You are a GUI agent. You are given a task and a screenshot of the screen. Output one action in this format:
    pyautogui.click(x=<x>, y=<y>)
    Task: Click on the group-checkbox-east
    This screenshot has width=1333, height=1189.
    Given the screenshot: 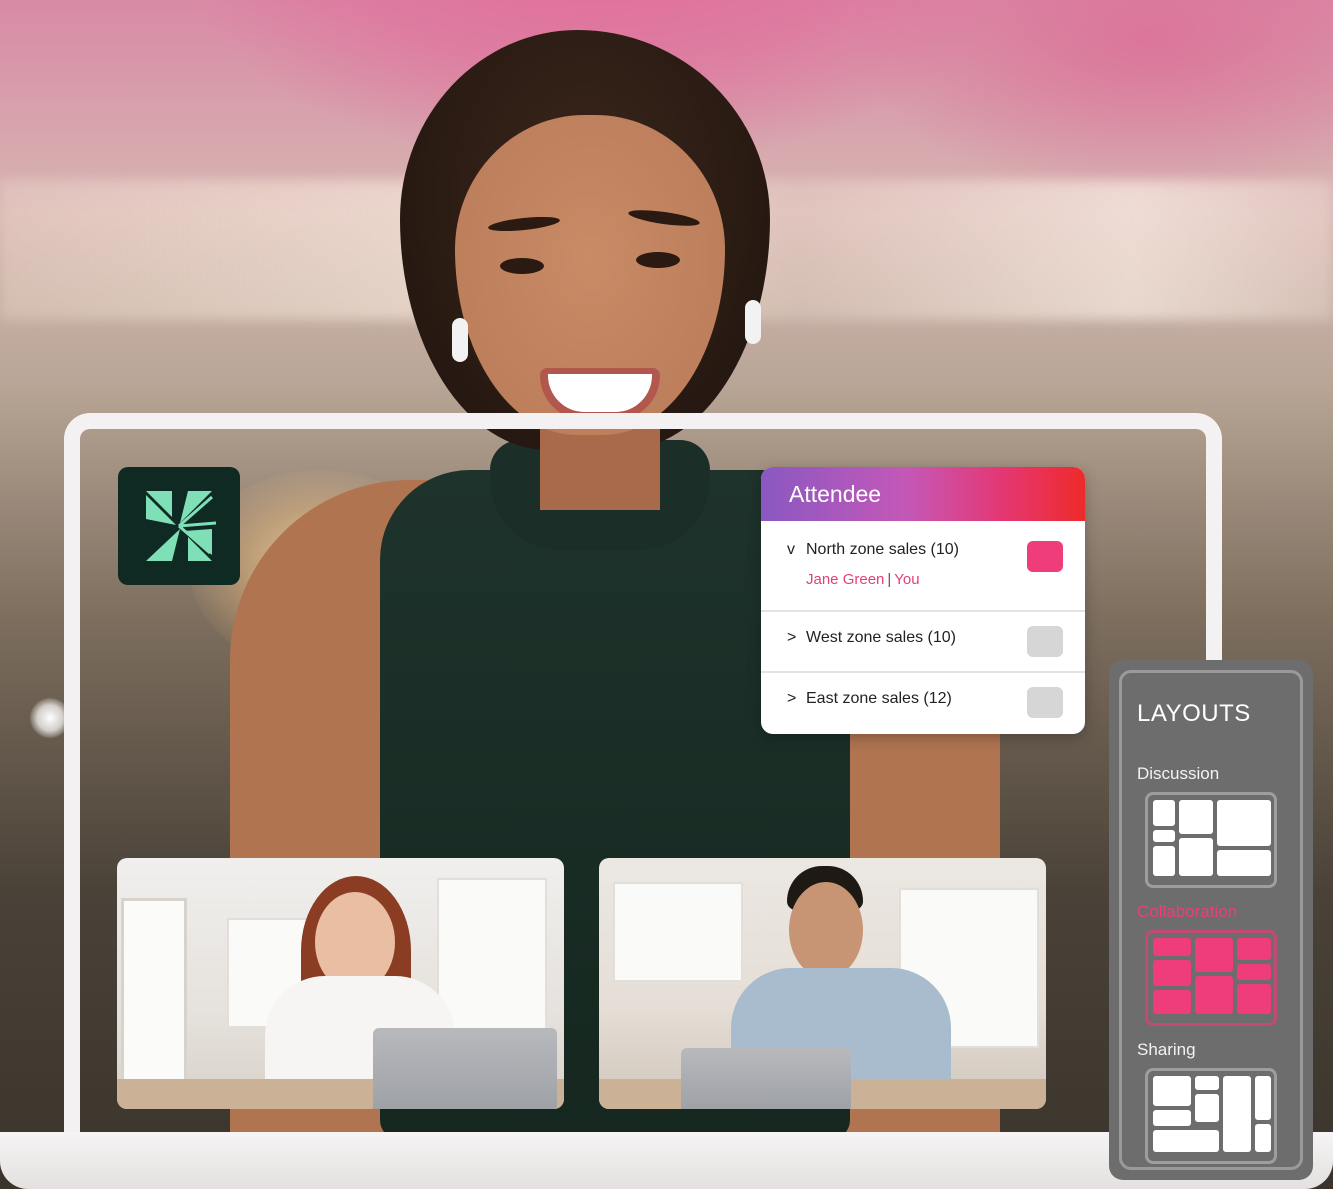 What is the action you would take?
    pyautogui.click(x=1045, y=702)
    